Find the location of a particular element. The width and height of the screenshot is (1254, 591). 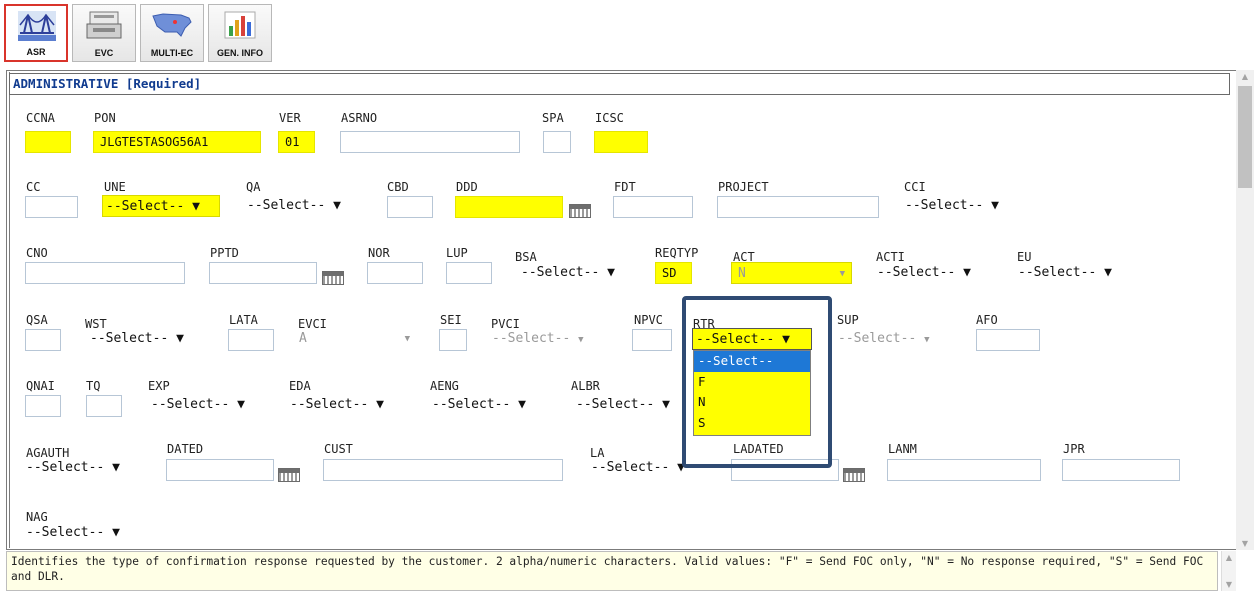

bridge-icon is located at coordinates (37, 26).